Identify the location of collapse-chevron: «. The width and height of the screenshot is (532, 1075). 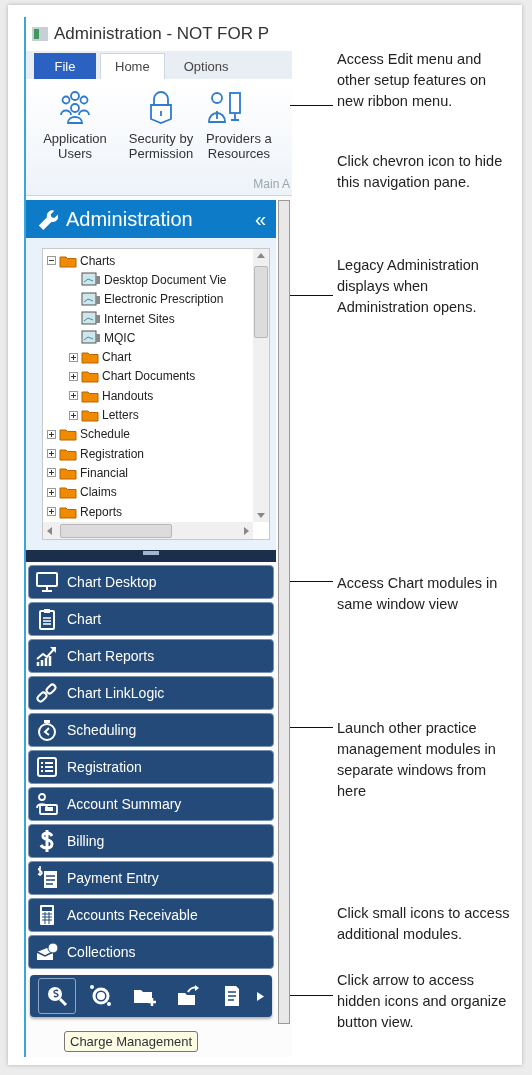
(260, 219).